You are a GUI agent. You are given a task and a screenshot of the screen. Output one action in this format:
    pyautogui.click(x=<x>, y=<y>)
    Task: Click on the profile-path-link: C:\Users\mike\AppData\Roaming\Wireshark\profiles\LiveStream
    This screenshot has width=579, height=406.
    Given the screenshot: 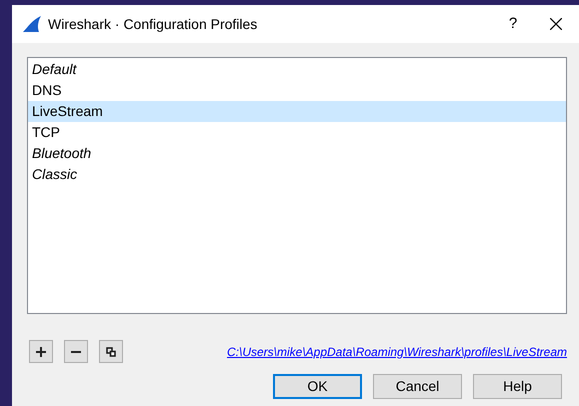 What is the action you would take?
    pyautogui.click(x=396, y=351)
    